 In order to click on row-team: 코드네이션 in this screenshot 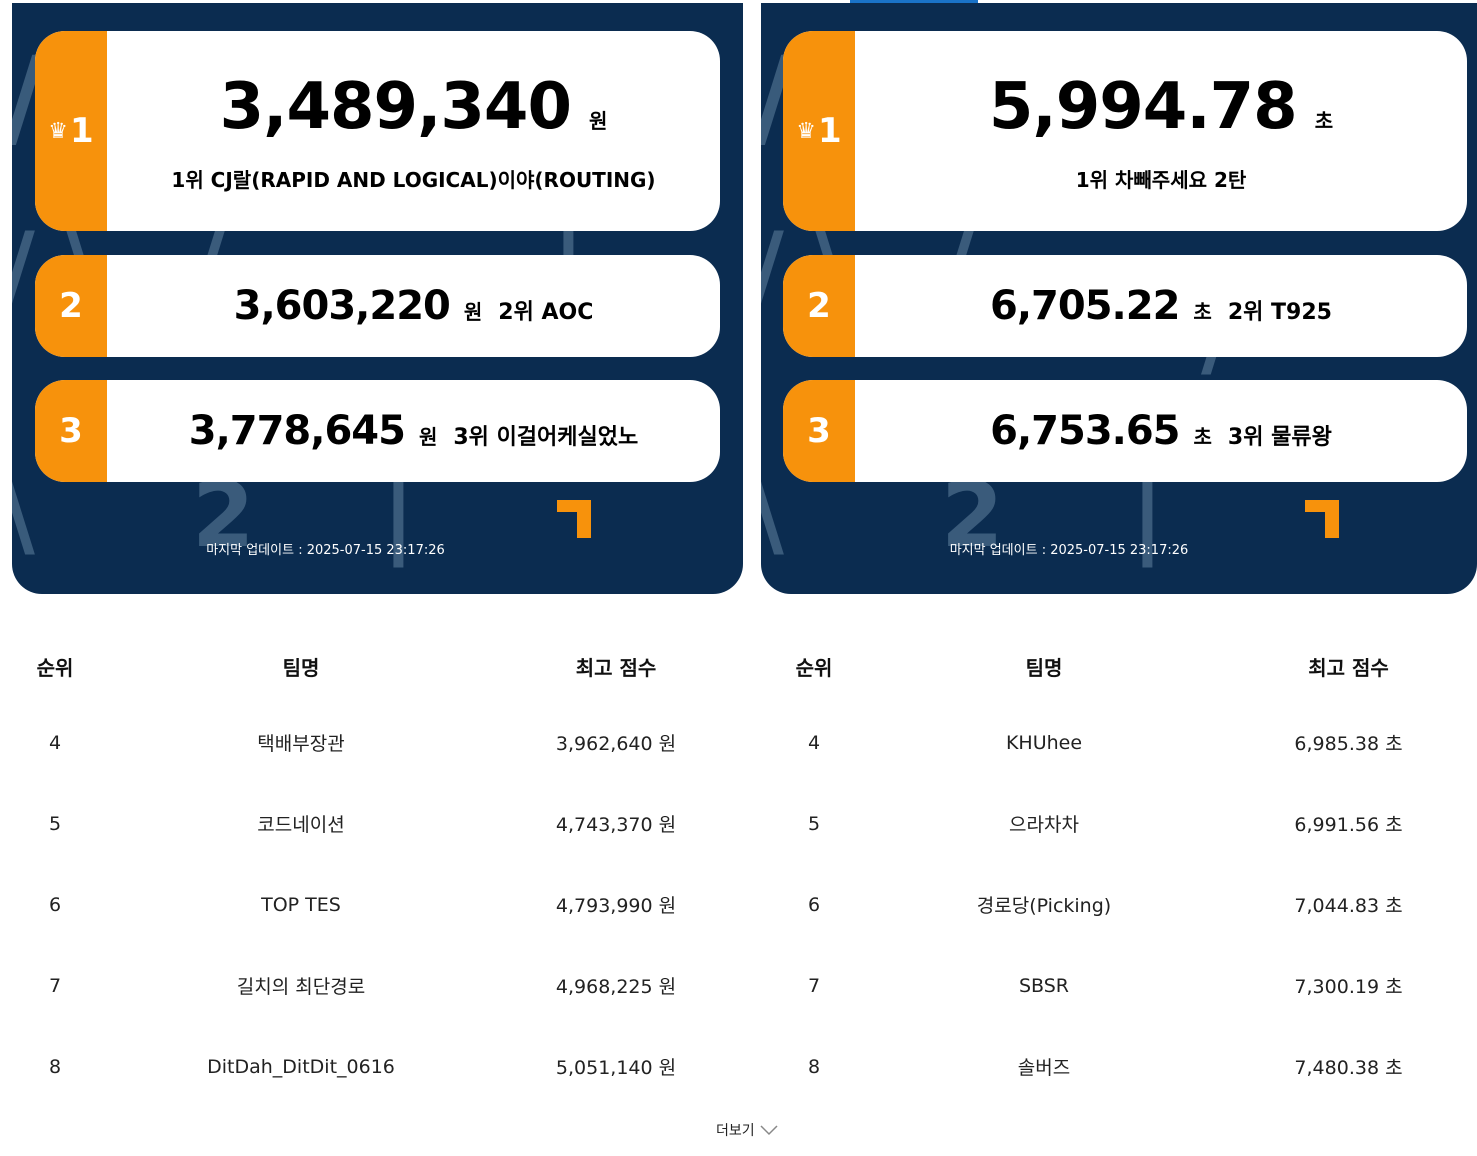, I will do `click(301, 825)`.